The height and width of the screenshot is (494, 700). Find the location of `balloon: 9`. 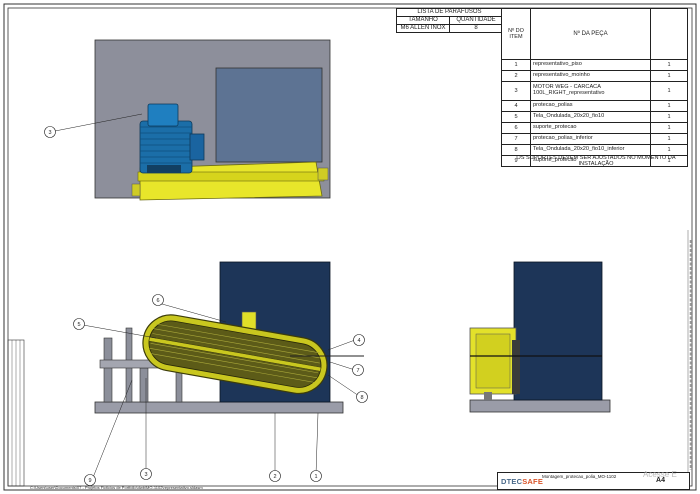

balloon: 9 is located at coordinates (90, 480).